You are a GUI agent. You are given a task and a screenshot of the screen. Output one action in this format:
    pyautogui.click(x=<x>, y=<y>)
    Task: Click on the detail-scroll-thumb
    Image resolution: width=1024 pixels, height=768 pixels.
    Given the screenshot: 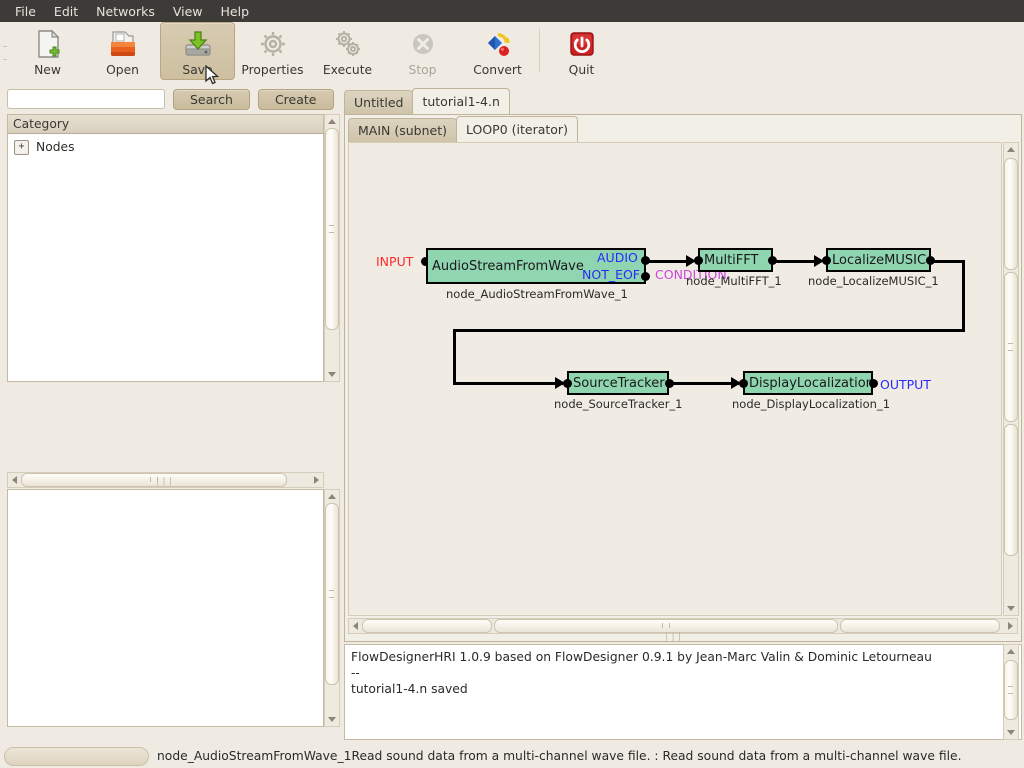 What is the action you would take?
    pyautogui.click(x=332, y=594)
    